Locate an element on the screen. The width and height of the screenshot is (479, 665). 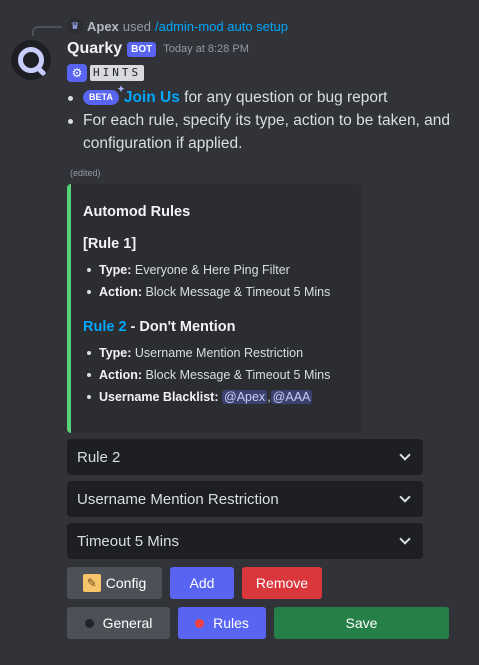
rule-select: Rule 2 is located at coordinates (245, 457).